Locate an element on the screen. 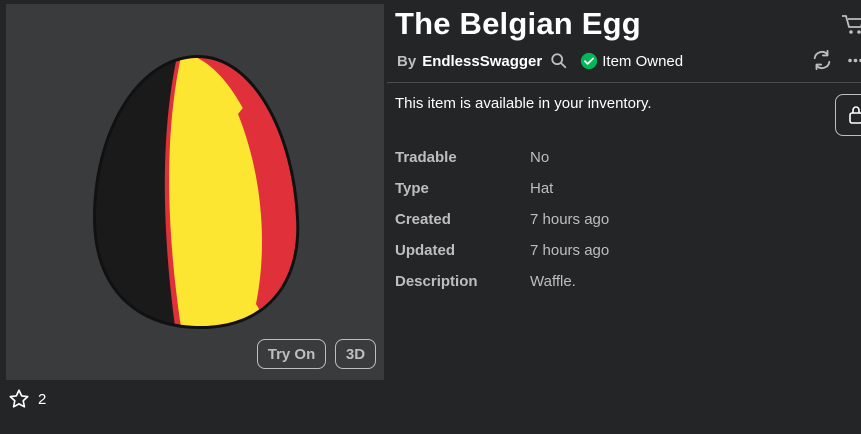 Image resolution: width=861 pixels, height=434 pixels. more-icon is located at coordinates (854, 60).